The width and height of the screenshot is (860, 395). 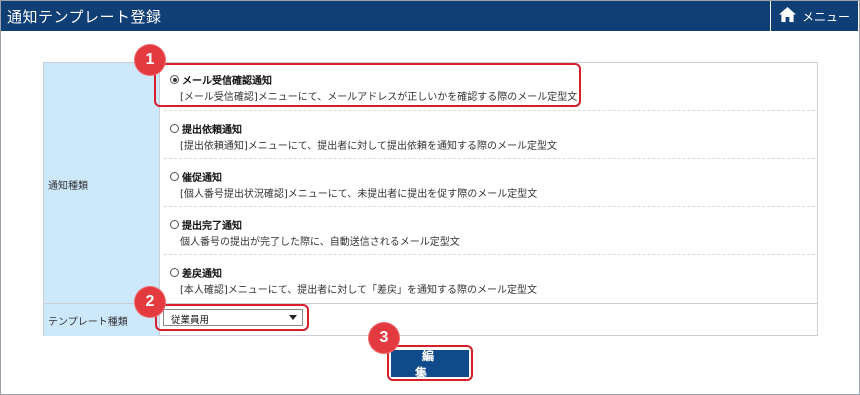 What do you see at coordinates (190, 320) in the screenshot?
I see `template-kind-value: 従業員用` at bounding box center [190, 320].